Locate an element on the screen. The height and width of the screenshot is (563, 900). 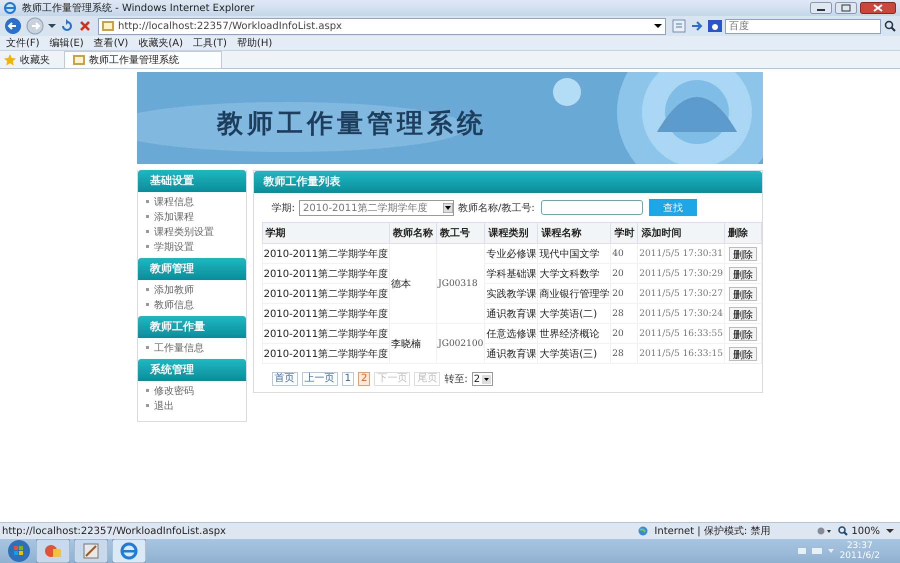
minimize-icon is located at coordinates (821, 8).